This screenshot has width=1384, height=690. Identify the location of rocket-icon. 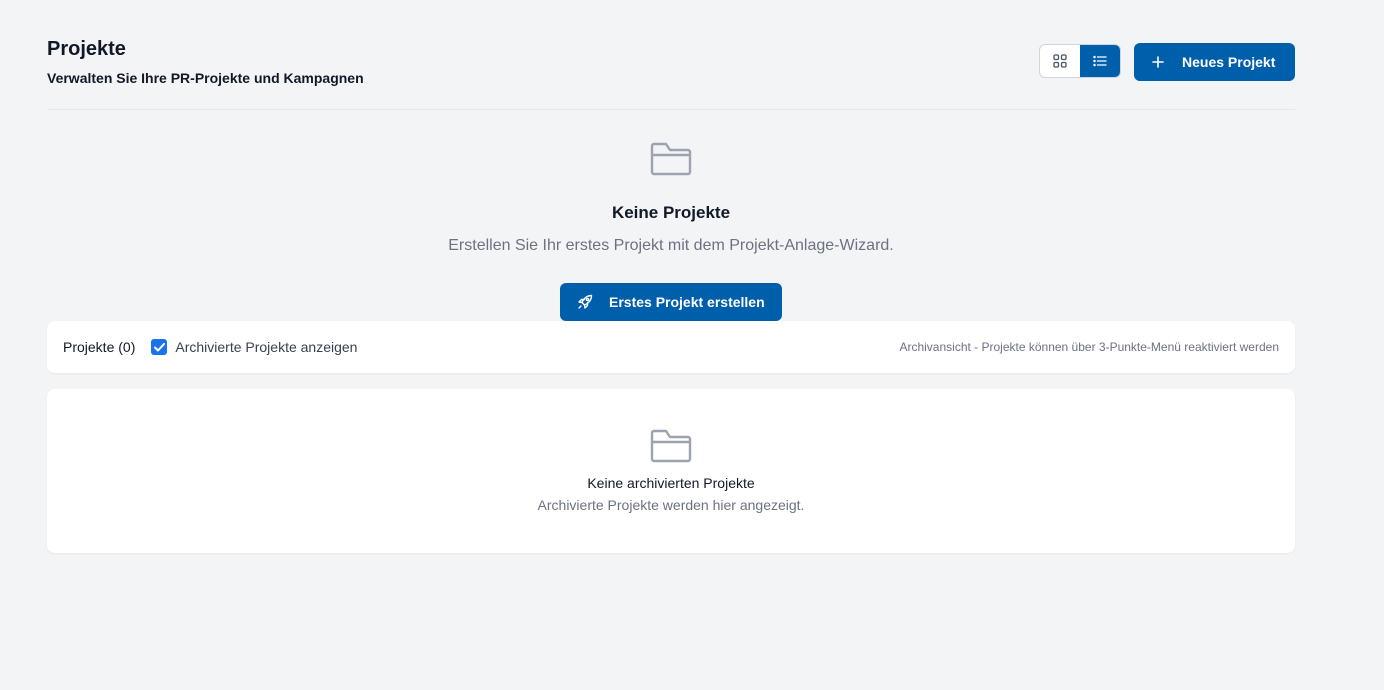
(585, 301).